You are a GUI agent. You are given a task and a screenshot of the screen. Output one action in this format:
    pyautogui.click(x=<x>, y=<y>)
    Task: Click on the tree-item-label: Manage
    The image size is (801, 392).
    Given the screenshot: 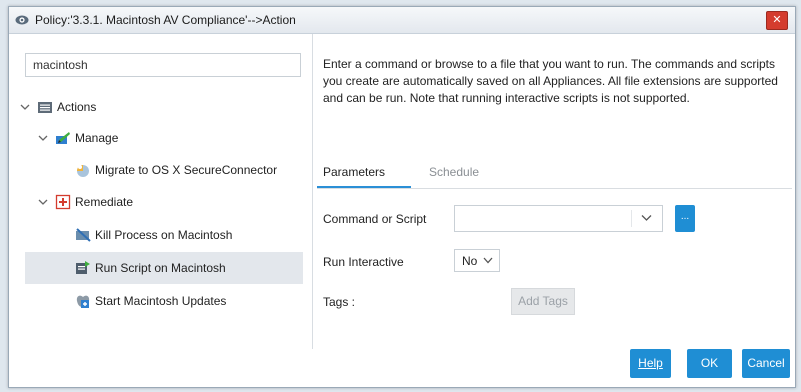 What is the action you would take?
    pyautogui.click(x=97, y=138)
    